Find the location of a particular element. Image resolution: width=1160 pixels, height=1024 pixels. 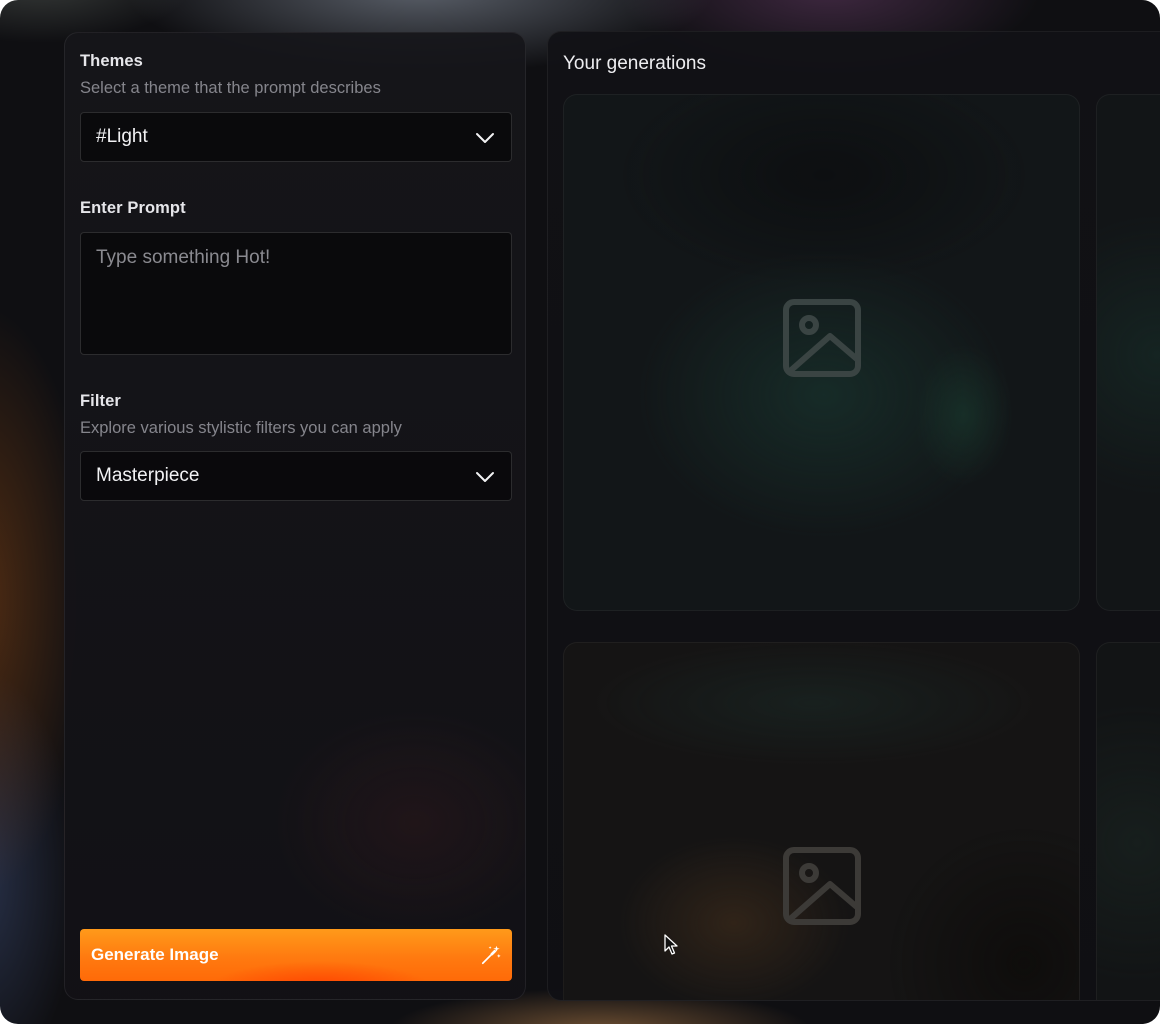

filter-select: Masterpiece is located at coordinates (296, 476).